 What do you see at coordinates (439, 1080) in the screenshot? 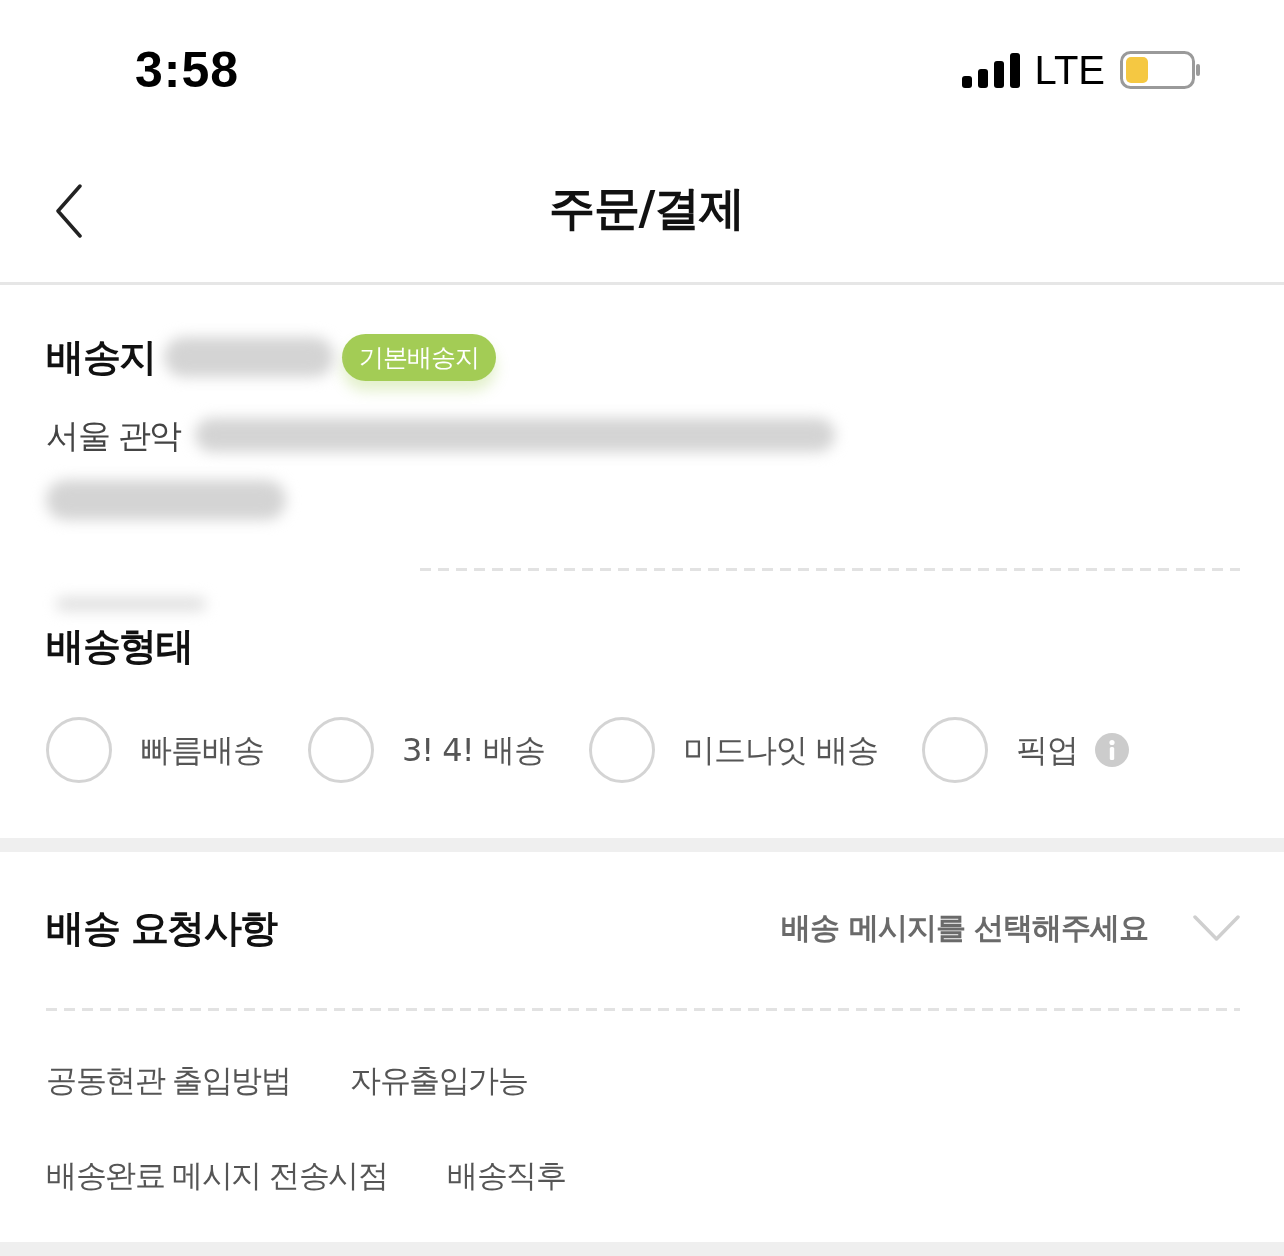
I see `detail-value: 자유출입가능` at bounding box center [439, 1080].